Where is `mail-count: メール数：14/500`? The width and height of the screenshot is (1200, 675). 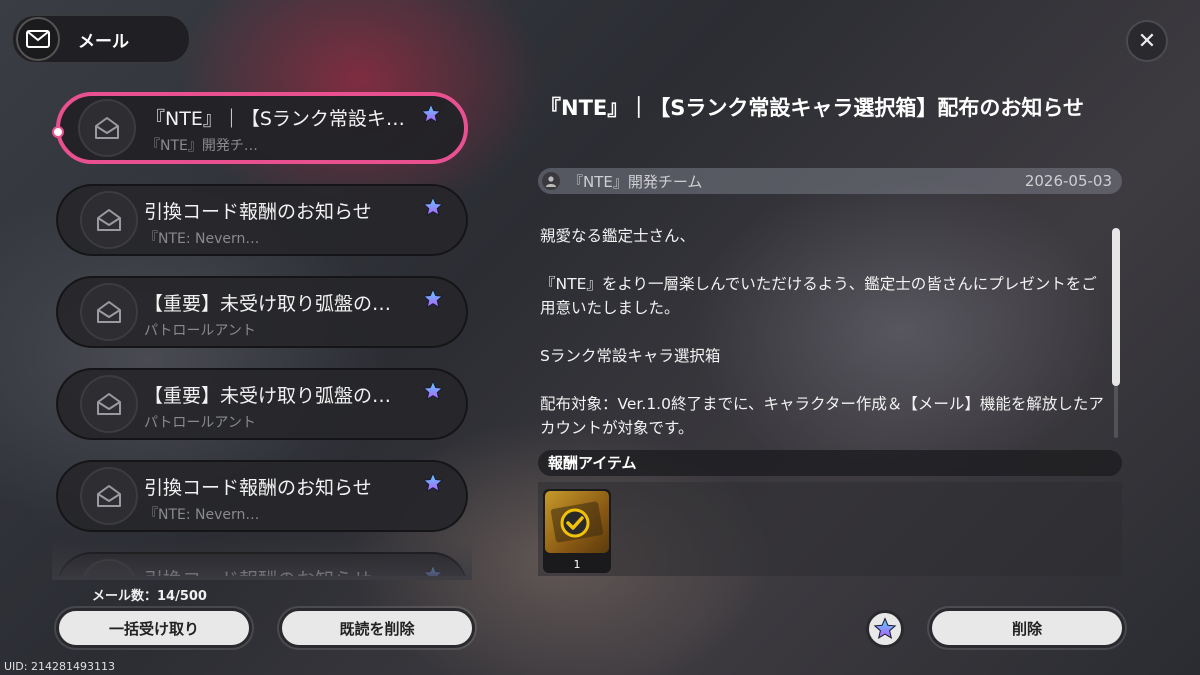 mail-count: メール数：14/500 is located at coordinates (149, 596).